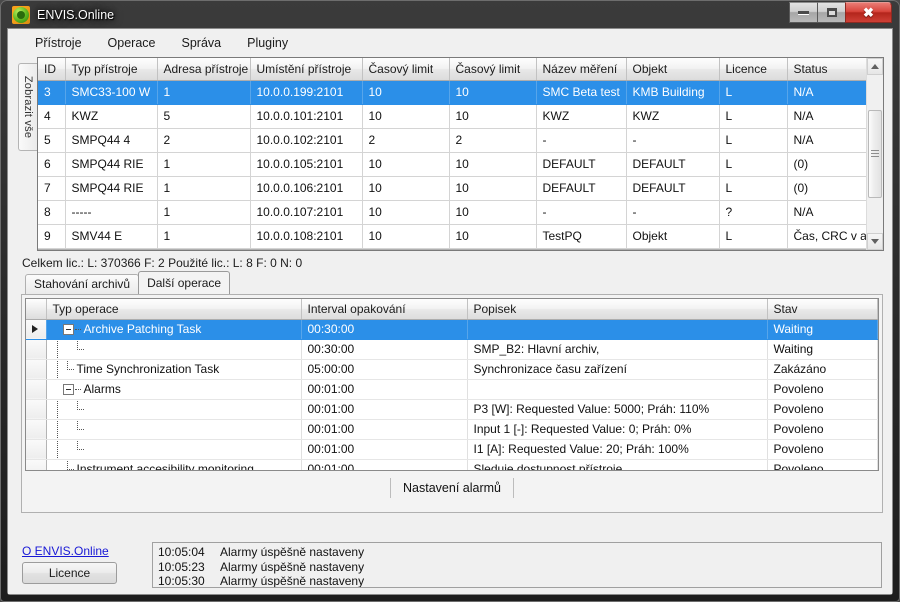  Describe the element at coordinates (82, 284) in the screenshot. I see `tab-stahovani-archivu: Stahování archivů` at that location.